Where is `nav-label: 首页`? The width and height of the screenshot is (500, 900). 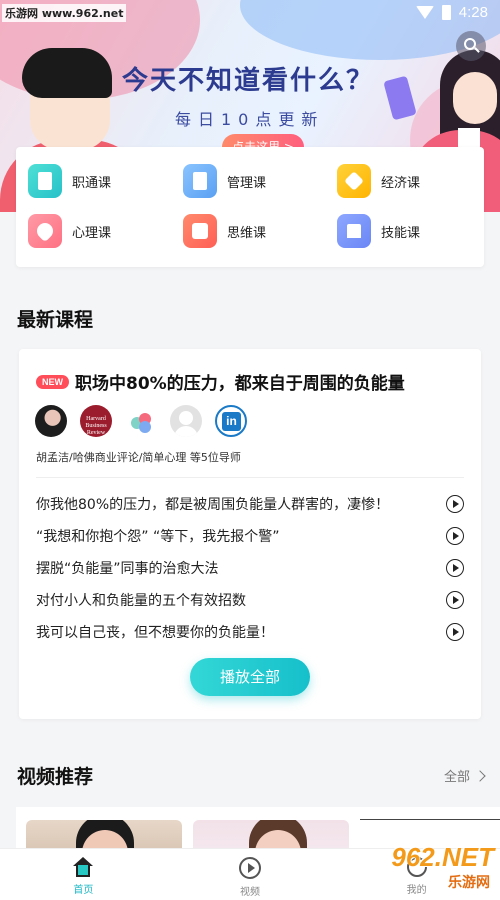
nav-label: 首页 is located at coordinates (83, 890).